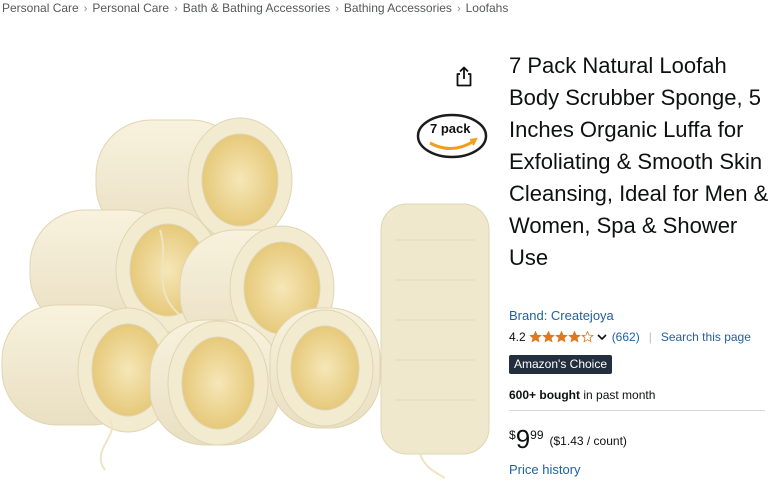  I want to click on price: $ 9 99 ($1.43 / count), so click(568, 439).